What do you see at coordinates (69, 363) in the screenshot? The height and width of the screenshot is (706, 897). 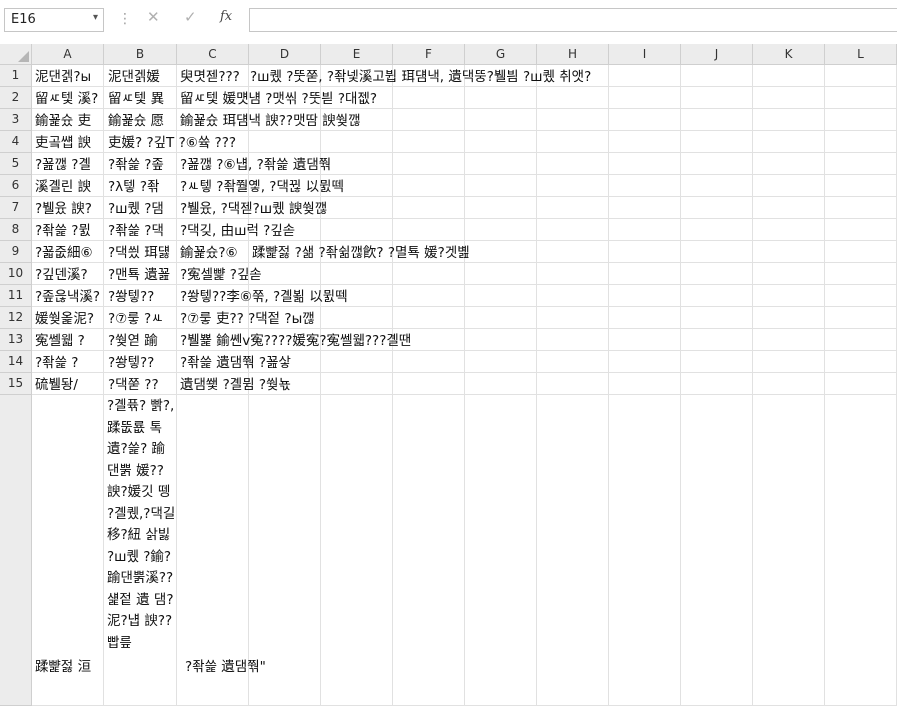 I see `cell-A14: ?좎쓽 ?` at bounding box center [69, 363].